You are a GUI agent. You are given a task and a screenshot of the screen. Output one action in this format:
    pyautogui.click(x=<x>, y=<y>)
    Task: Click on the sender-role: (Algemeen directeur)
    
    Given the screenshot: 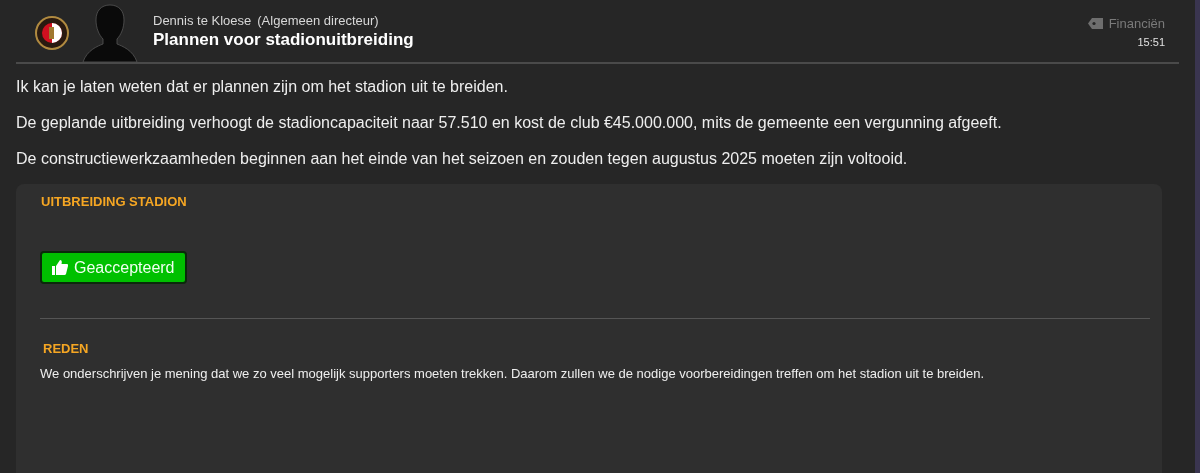 What is the action you would take?
    pyautogui.click(x=318, y=20)
    